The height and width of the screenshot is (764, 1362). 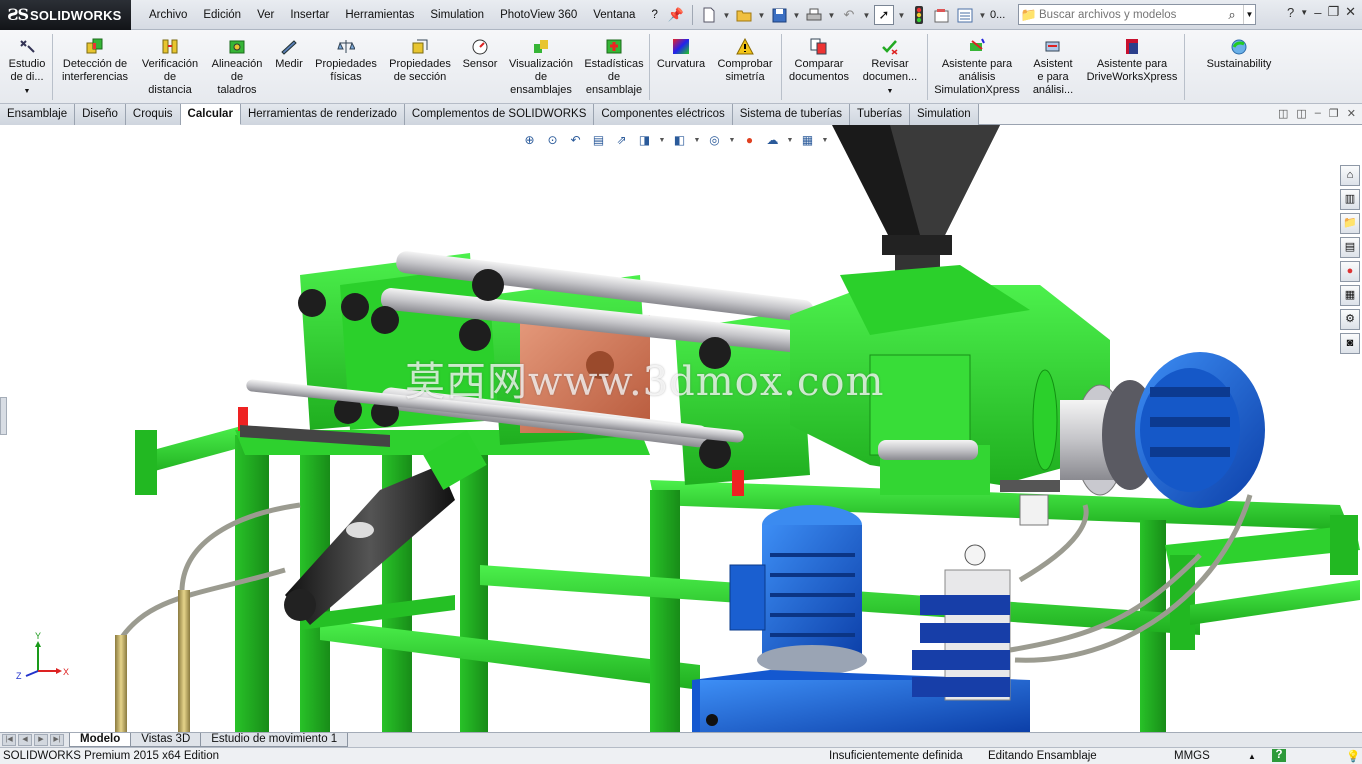 What do you see at coordinates (1350, 295) in the screenshot?
I see `custom-properties-icon: ▦` at bounding box center [1350, 295].